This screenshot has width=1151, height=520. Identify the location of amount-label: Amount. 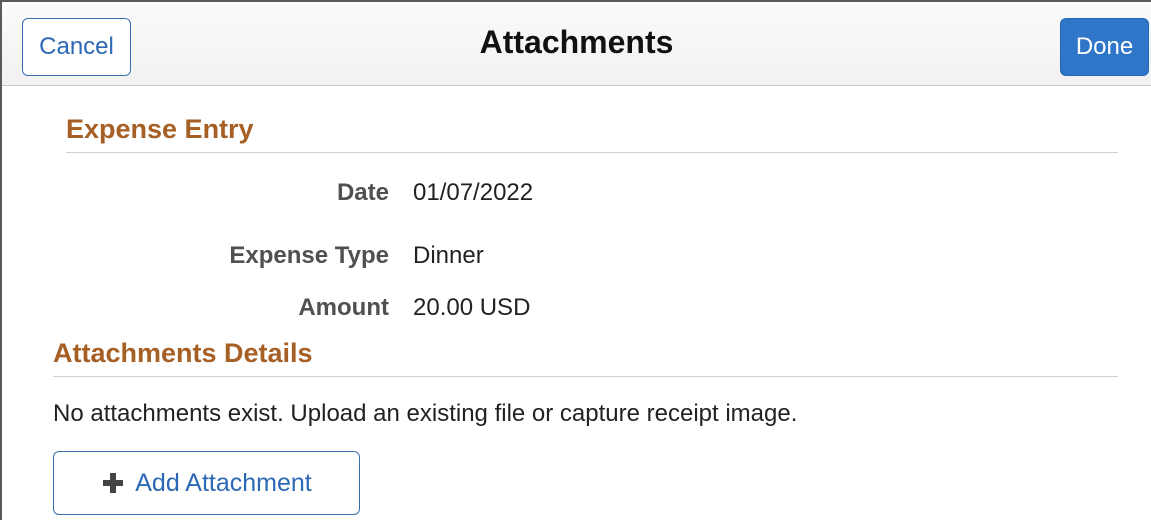
(343, 307).